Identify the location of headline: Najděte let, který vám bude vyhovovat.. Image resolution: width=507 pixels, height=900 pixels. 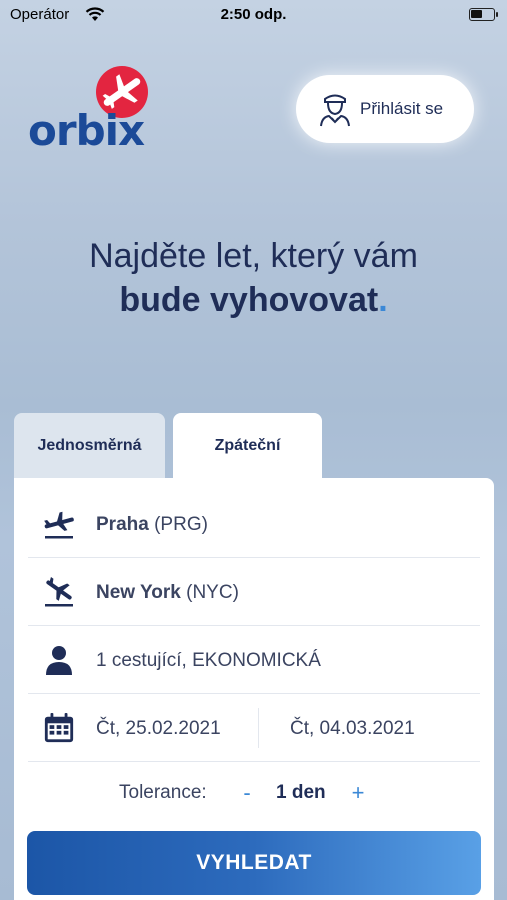
(253, 278).